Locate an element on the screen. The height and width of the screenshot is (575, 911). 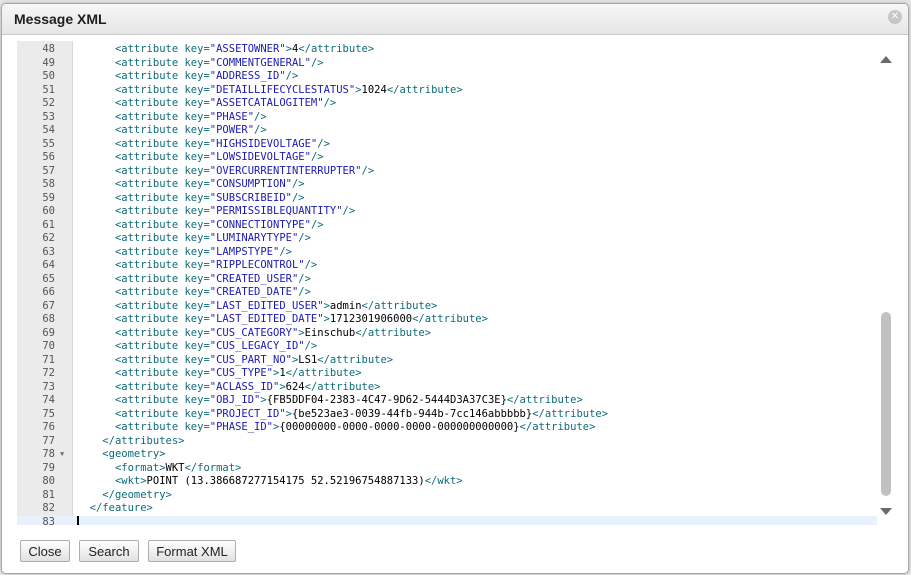
dialog-titlebar: Message XML ✕ is located at coordinates (455, 19).